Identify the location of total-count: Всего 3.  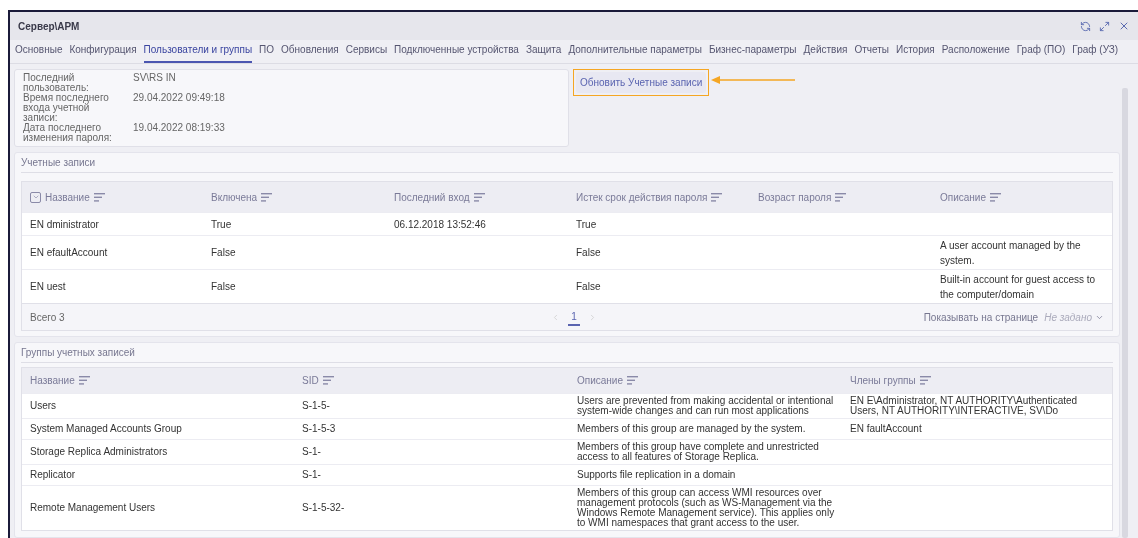
(47, 317).